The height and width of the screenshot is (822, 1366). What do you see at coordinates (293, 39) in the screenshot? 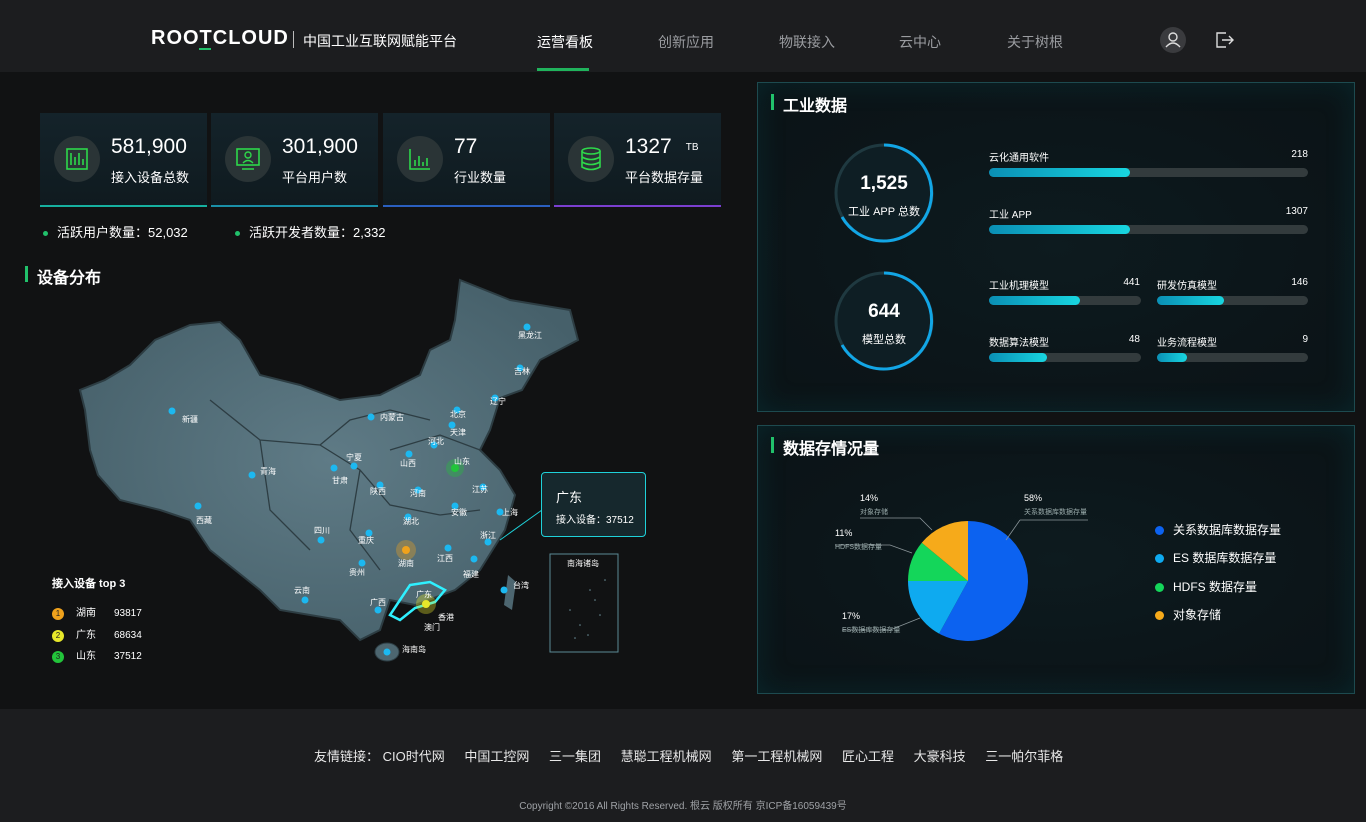
I see `logo-separator` at bounding box center [293, 39].